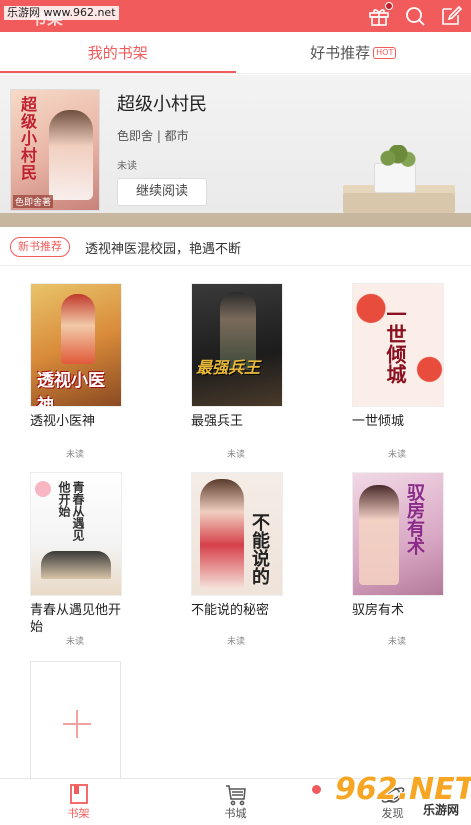  Describe the element at coordinates (235, 220) in the screenshot. I see `decor-shelf` at that location.